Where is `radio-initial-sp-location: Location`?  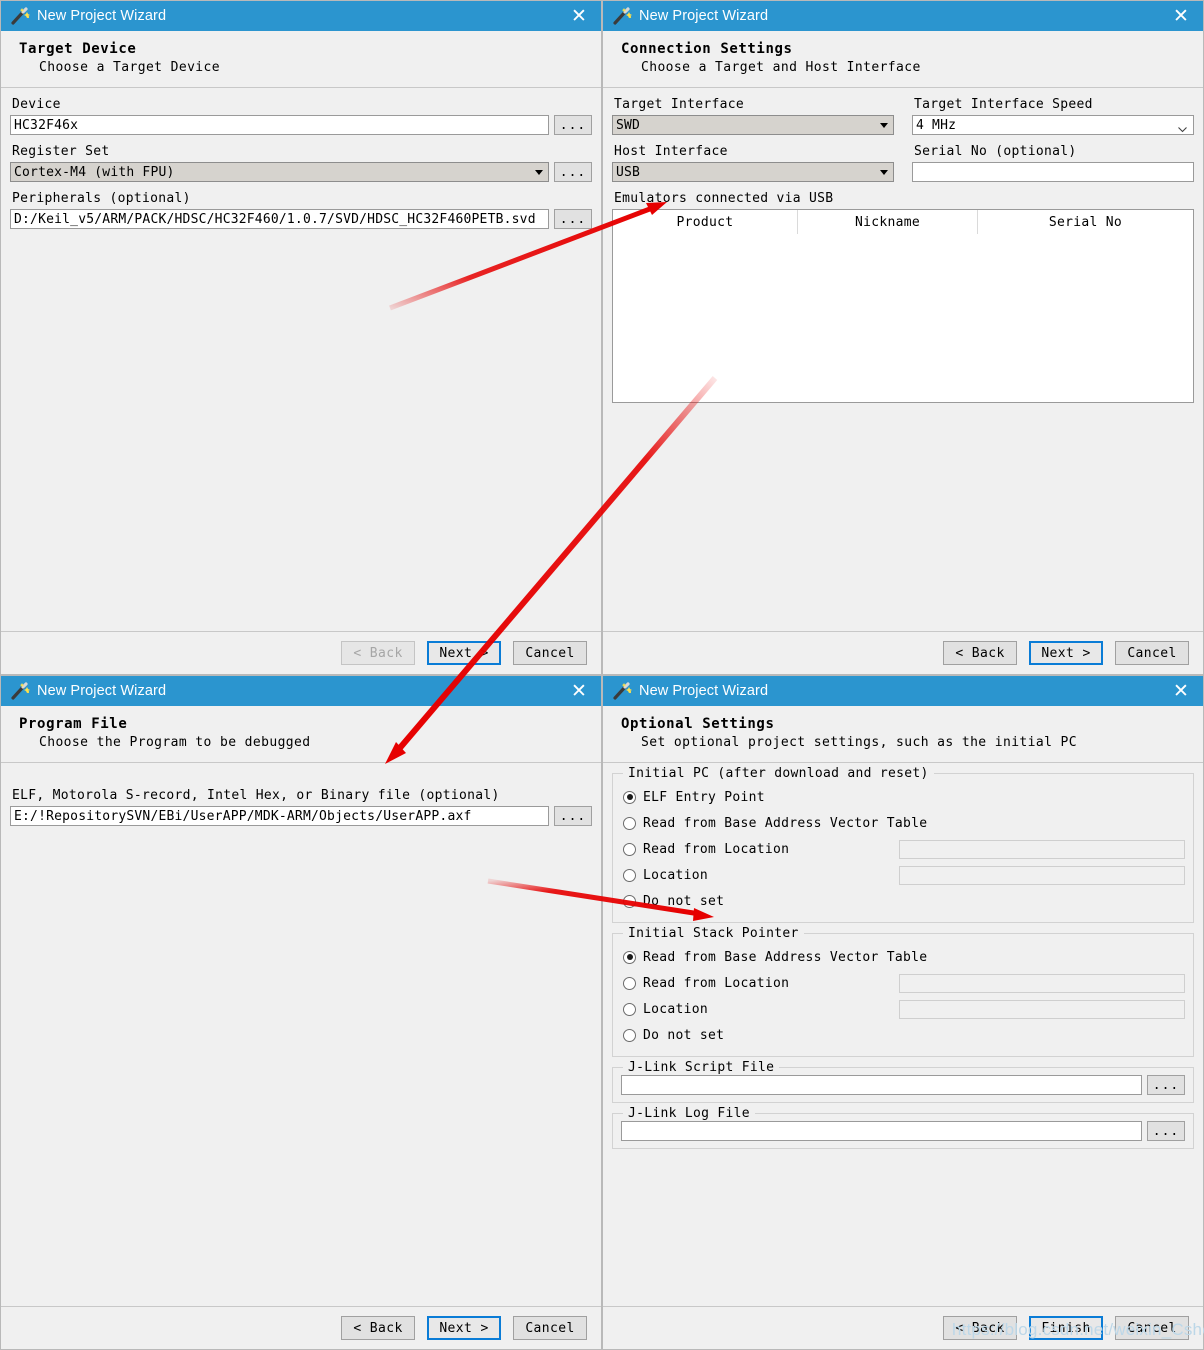 radio-initial-sp-location: Location is located at coordinates (903, 1009).